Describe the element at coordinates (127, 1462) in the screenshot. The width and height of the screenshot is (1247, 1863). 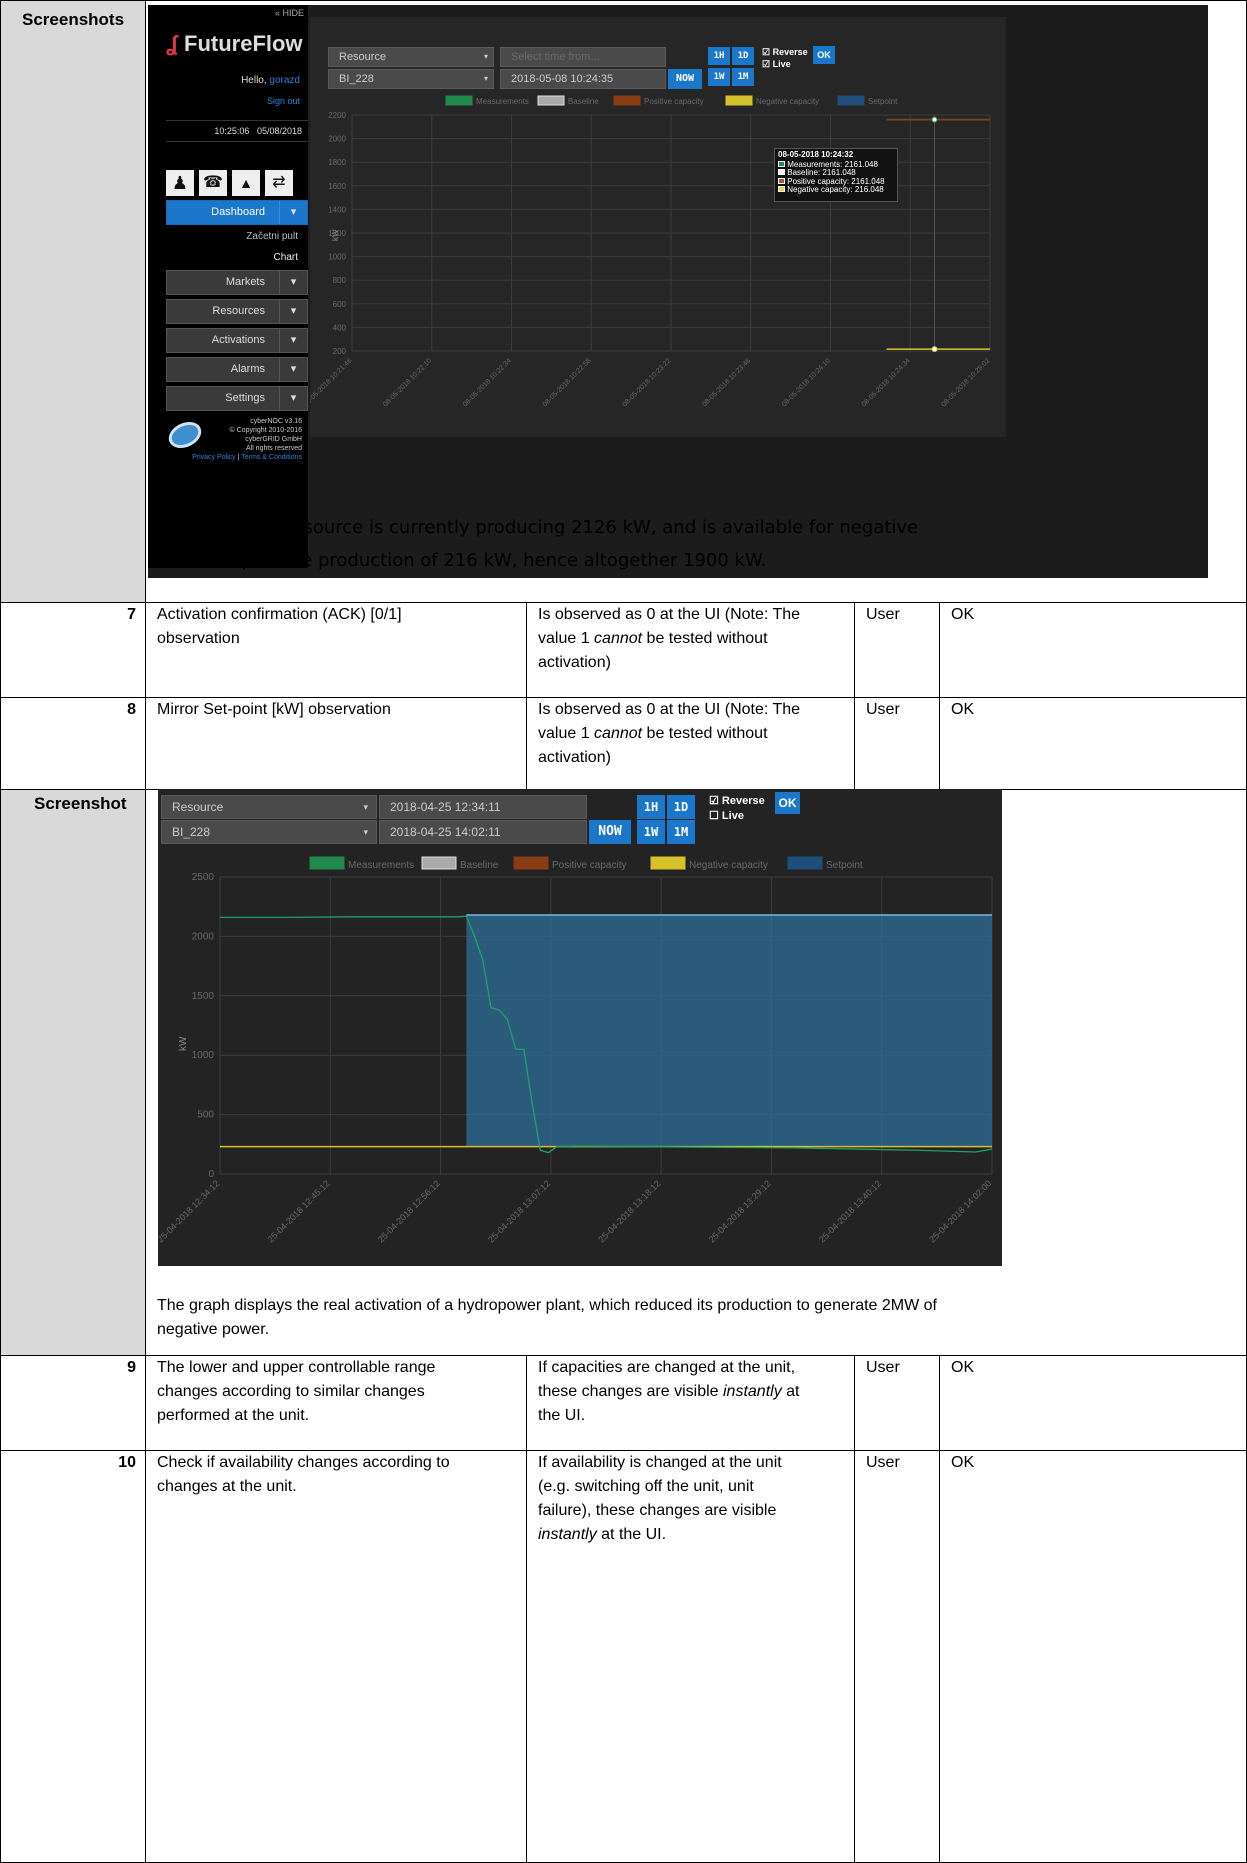
I see `row-number: 10` at that location.